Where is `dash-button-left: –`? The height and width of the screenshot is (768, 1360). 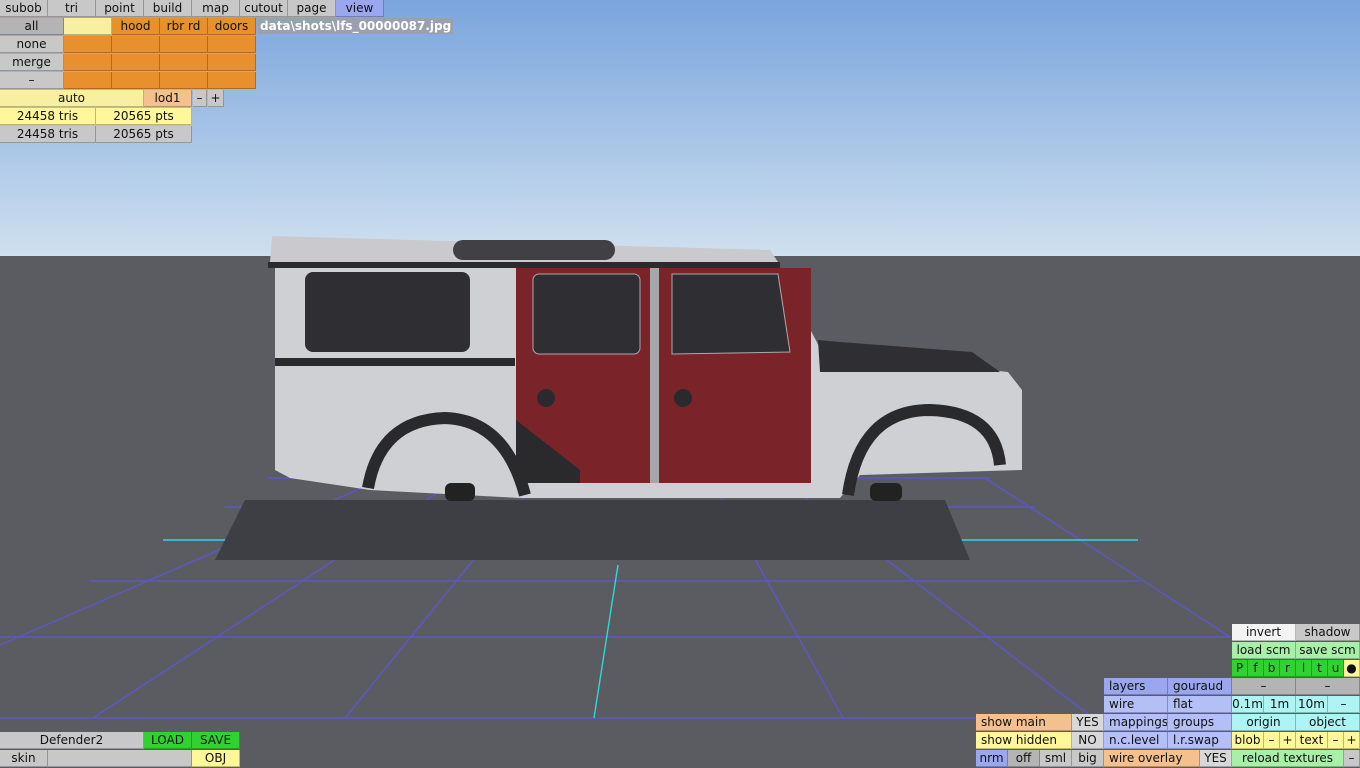 dash-button-left: – is located at coordinates (1264, 686).